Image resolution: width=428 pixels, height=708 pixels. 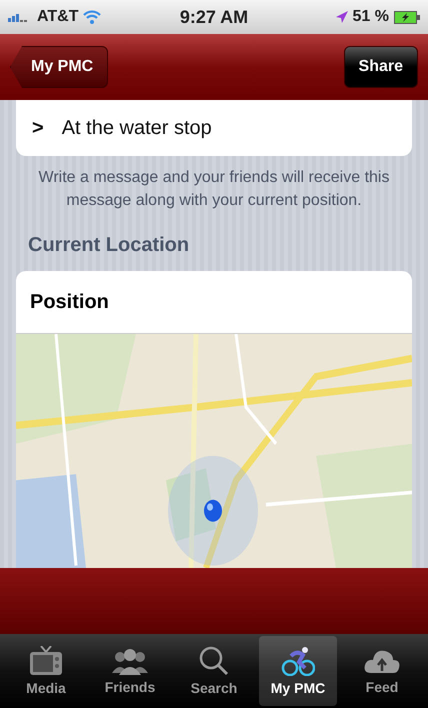 What do you see at coordinates (214, 128) in the screenshot?
I see `message-row: > At the water stop` at bounding box center [214, 128].